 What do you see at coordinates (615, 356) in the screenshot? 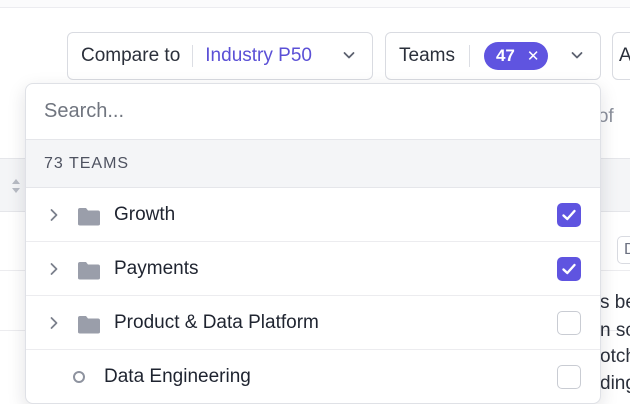
I see `cell-text: otch` at bounding box center [615, 356].